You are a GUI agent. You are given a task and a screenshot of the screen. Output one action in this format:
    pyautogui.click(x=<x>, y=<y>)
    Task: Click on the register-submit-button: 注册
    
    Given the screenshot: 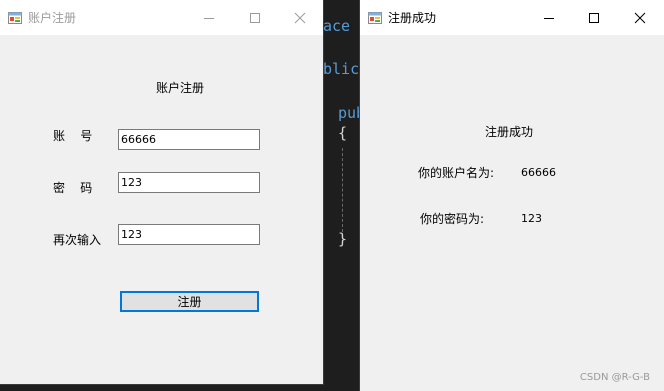 What is the action you would take?
    pyautogui.click(x=189, y=301)
    